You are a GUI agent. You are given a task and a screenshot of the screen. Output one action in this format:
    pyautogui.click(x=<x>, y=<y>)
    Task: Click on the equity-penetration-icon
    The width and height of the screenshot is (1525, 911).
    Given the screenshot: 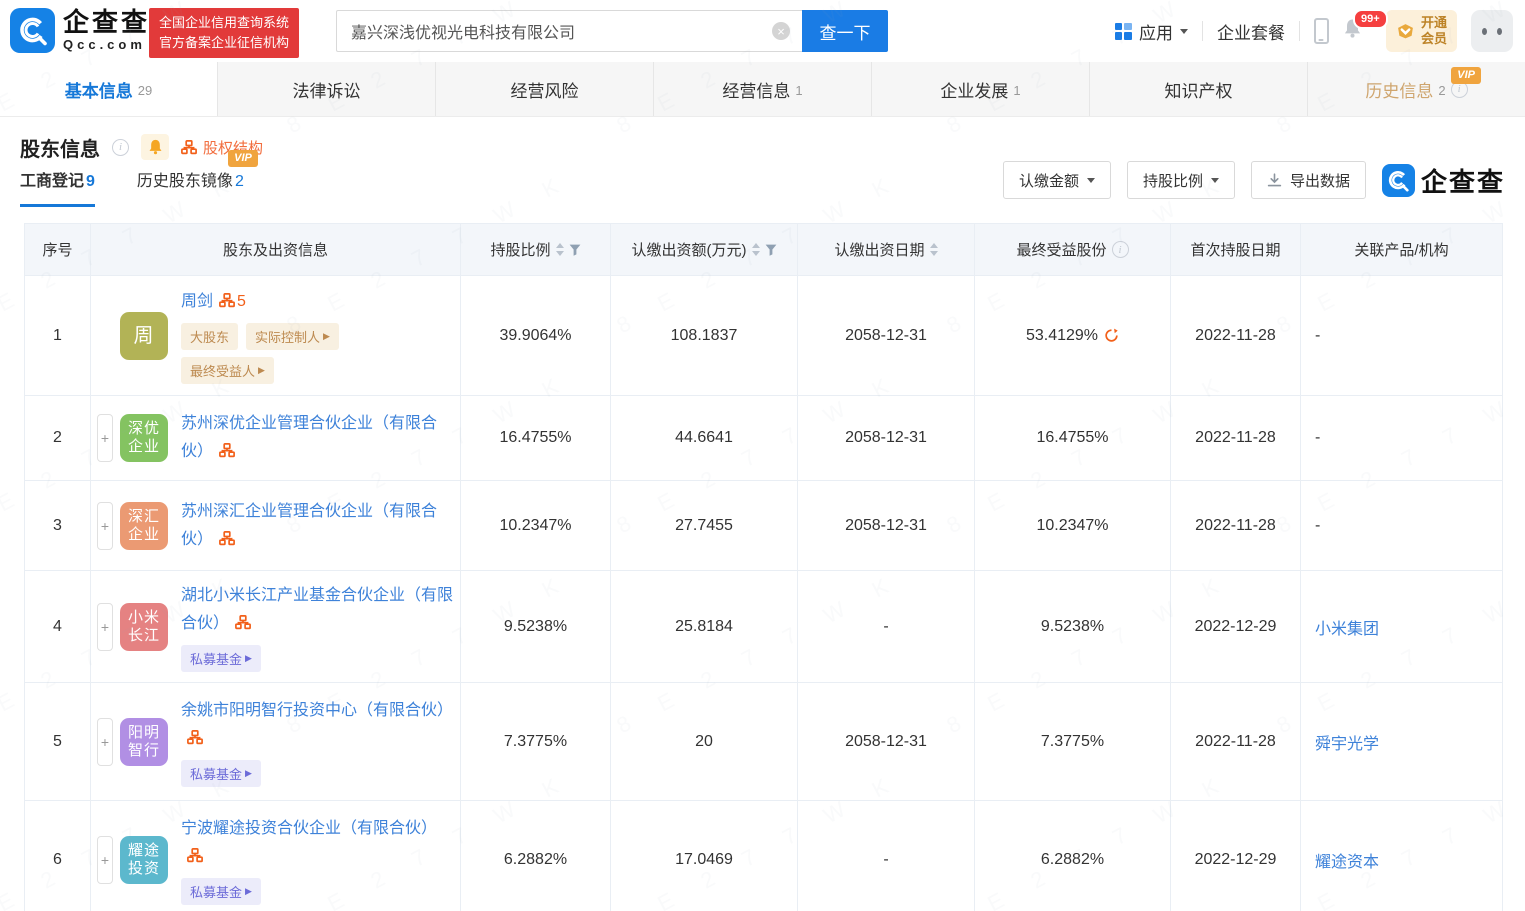 What is the action you would take?
    pyautogui.click(x=1111, y=335)
    